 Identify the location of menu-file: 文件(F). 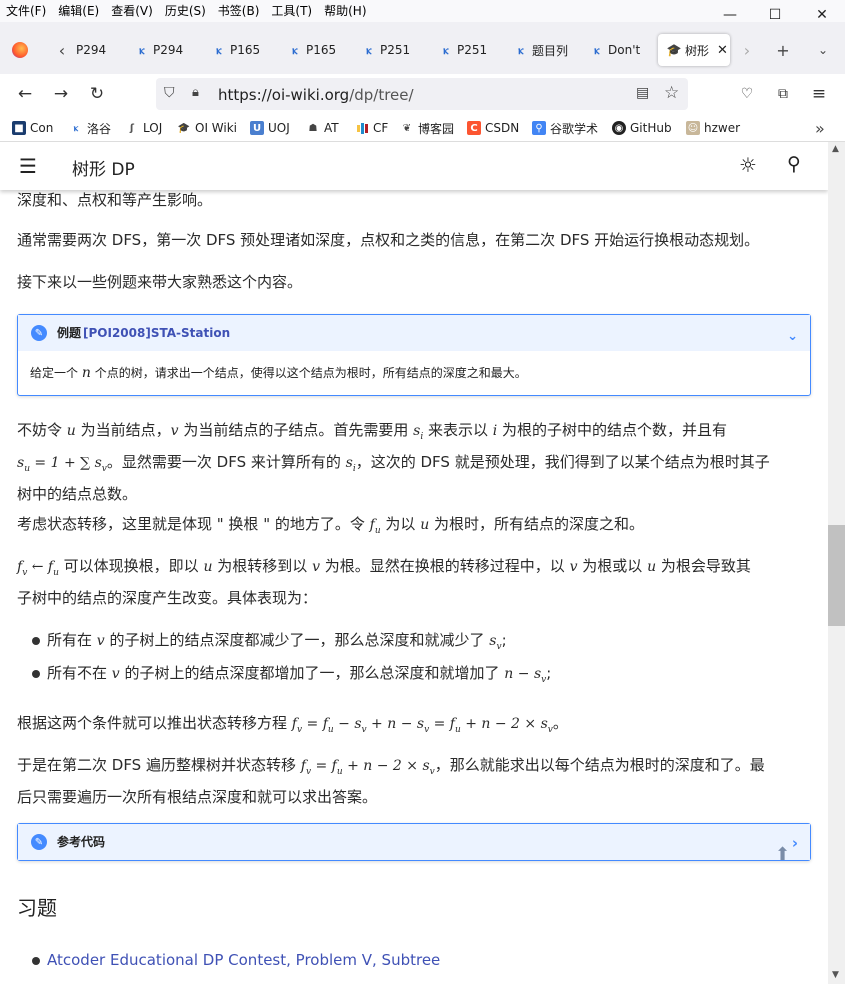
(26, 11).